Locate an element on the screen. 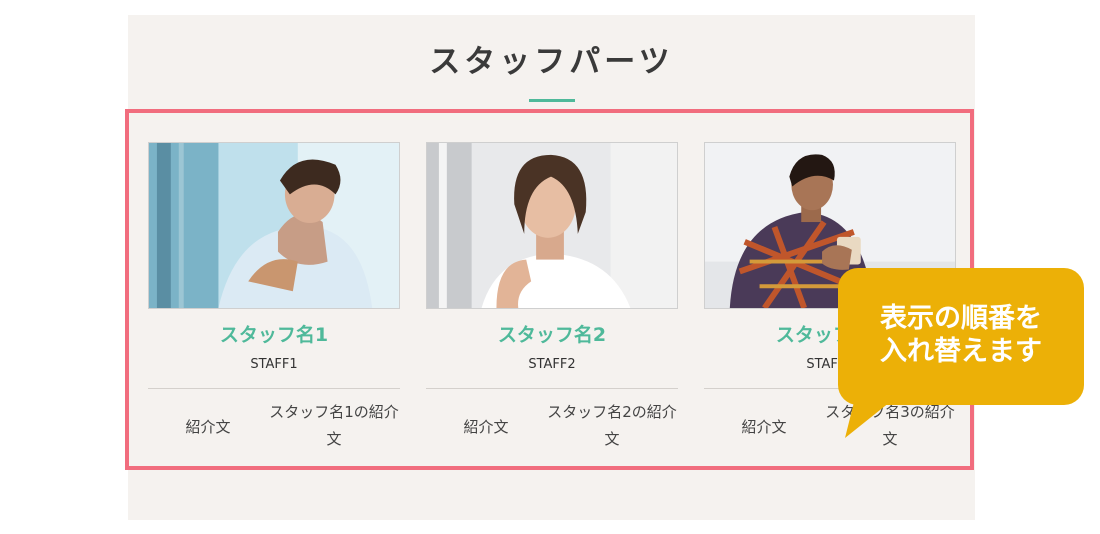 The width and height of the screenshot is (1100, 534). callout-line-1: 表示の順番を is located at coordinates (961, 318).